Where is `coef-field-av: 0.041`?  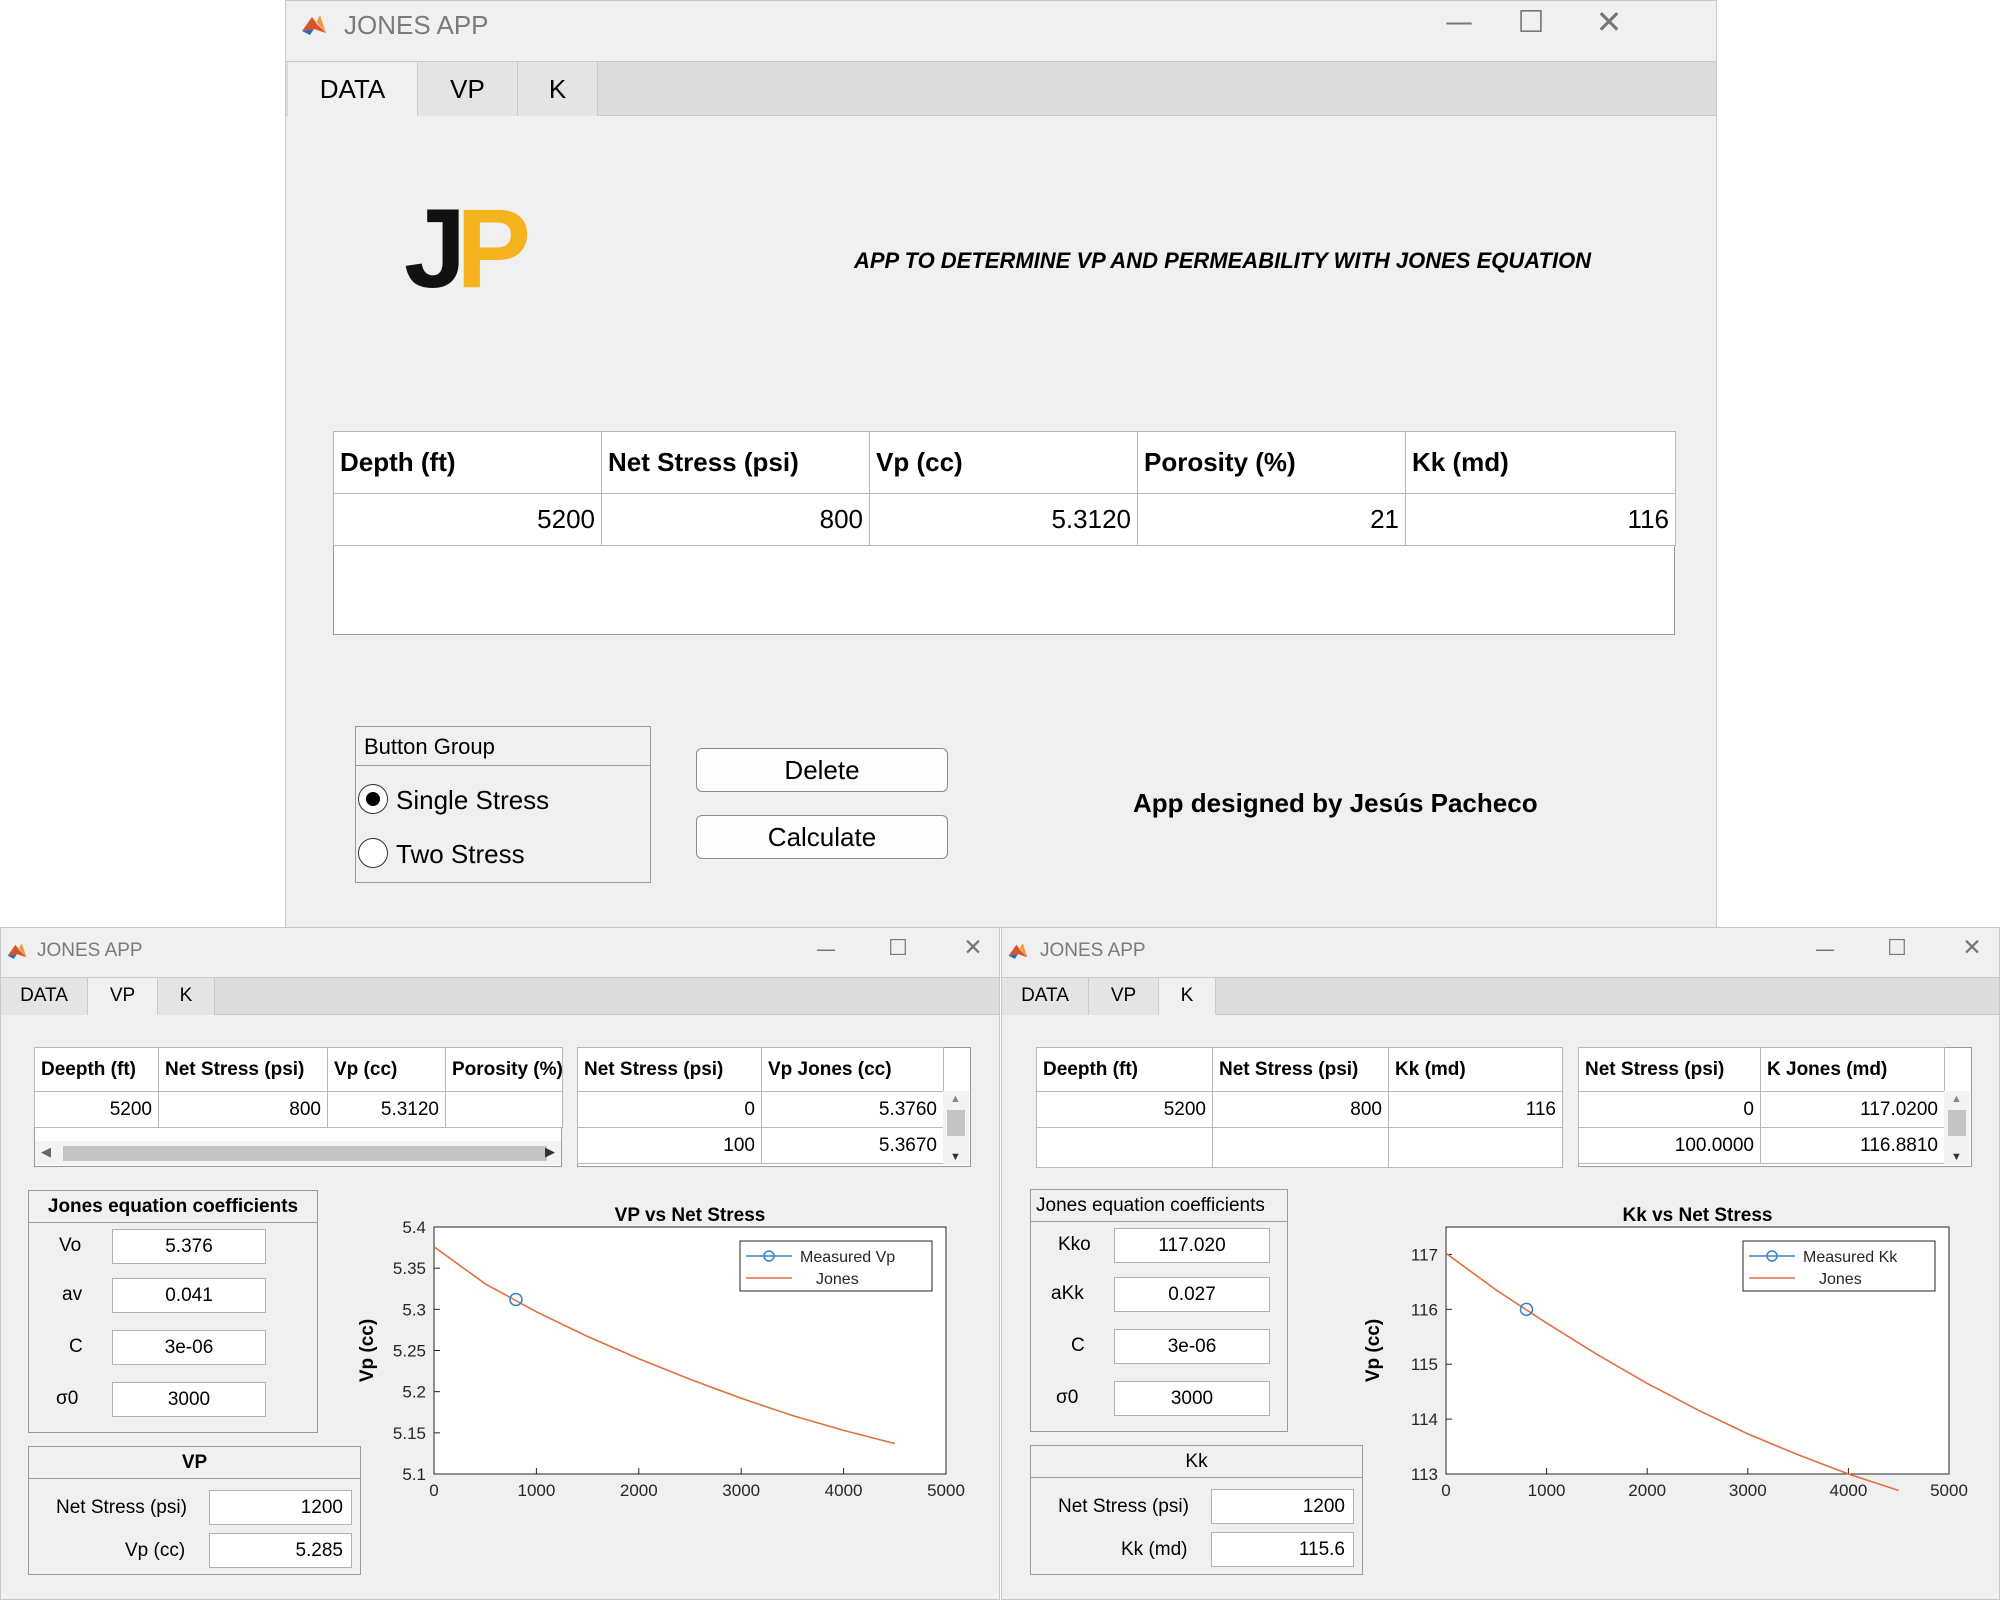 coef-field-av: 0.041 is located at coordinates (189, 1295).